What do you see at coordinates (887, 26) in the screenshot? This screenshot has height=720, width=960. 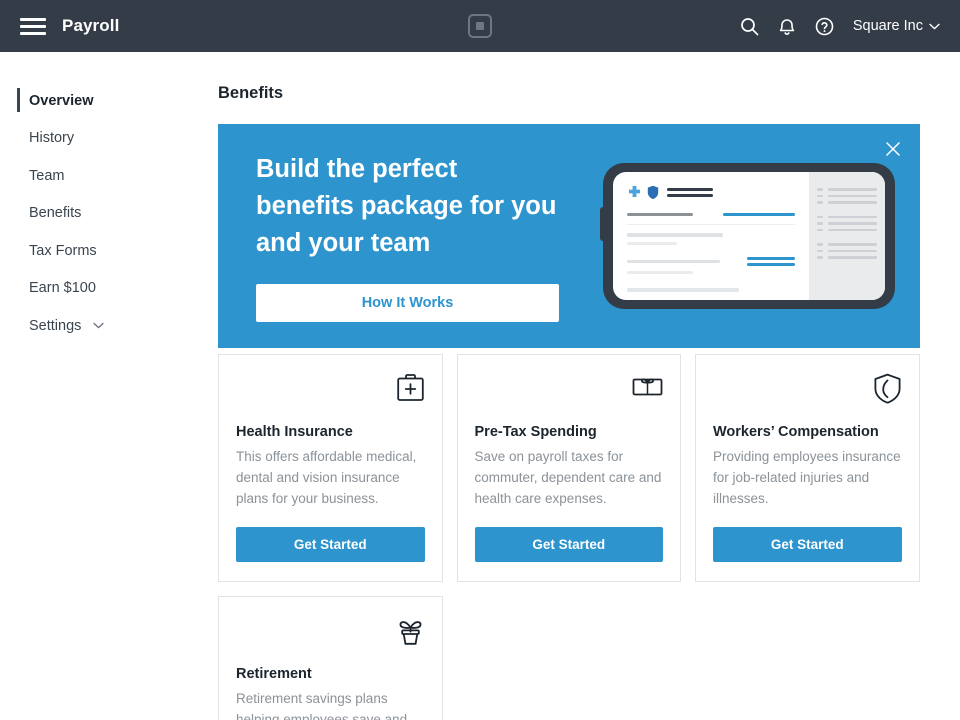 I see `org-name: Square Inc` at bounding box center [887, 26].